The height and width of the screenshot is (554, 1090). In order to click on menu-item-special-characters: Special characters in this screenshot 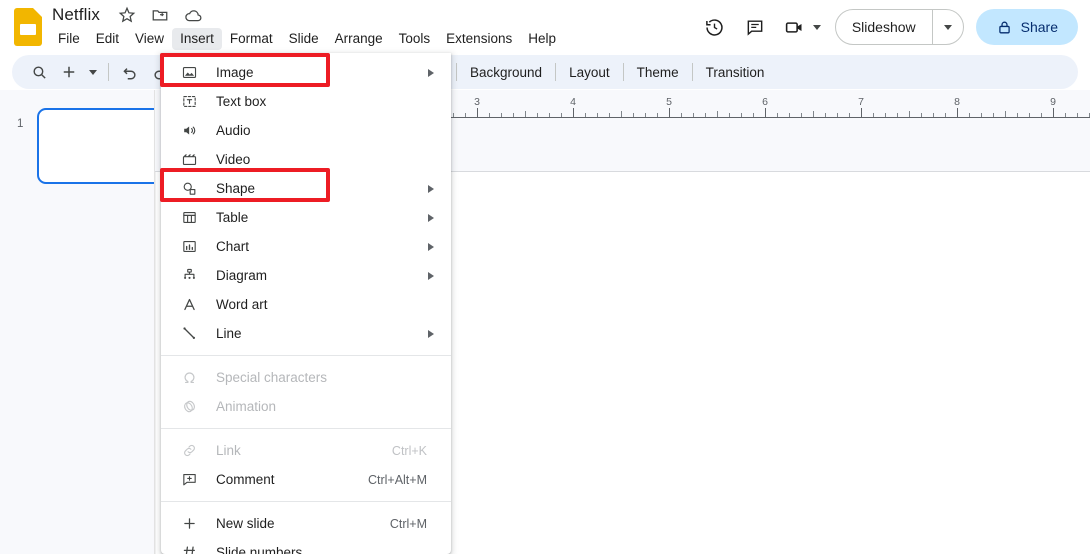, I will do `click(306, 377)`.